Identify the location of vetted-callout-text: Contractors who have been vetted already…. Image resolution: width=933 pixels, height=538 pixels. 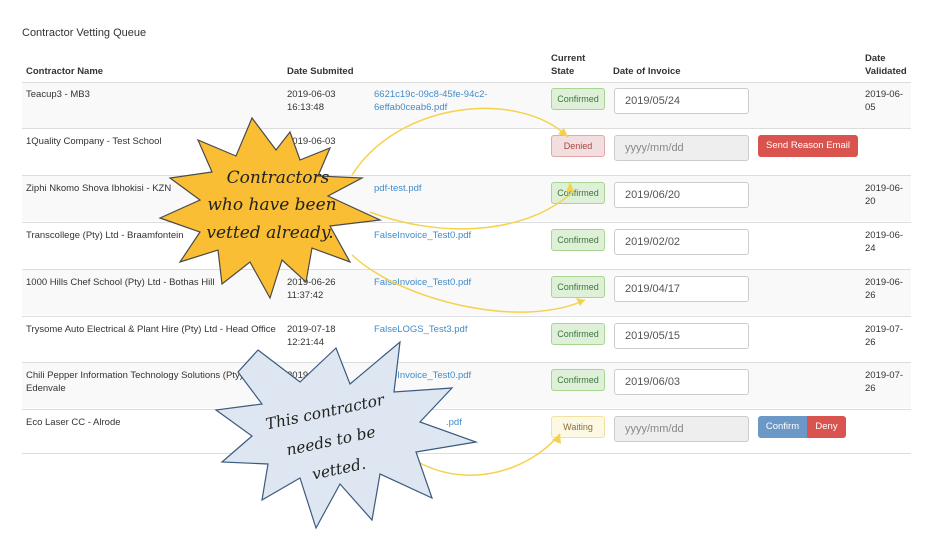
(271, 205).